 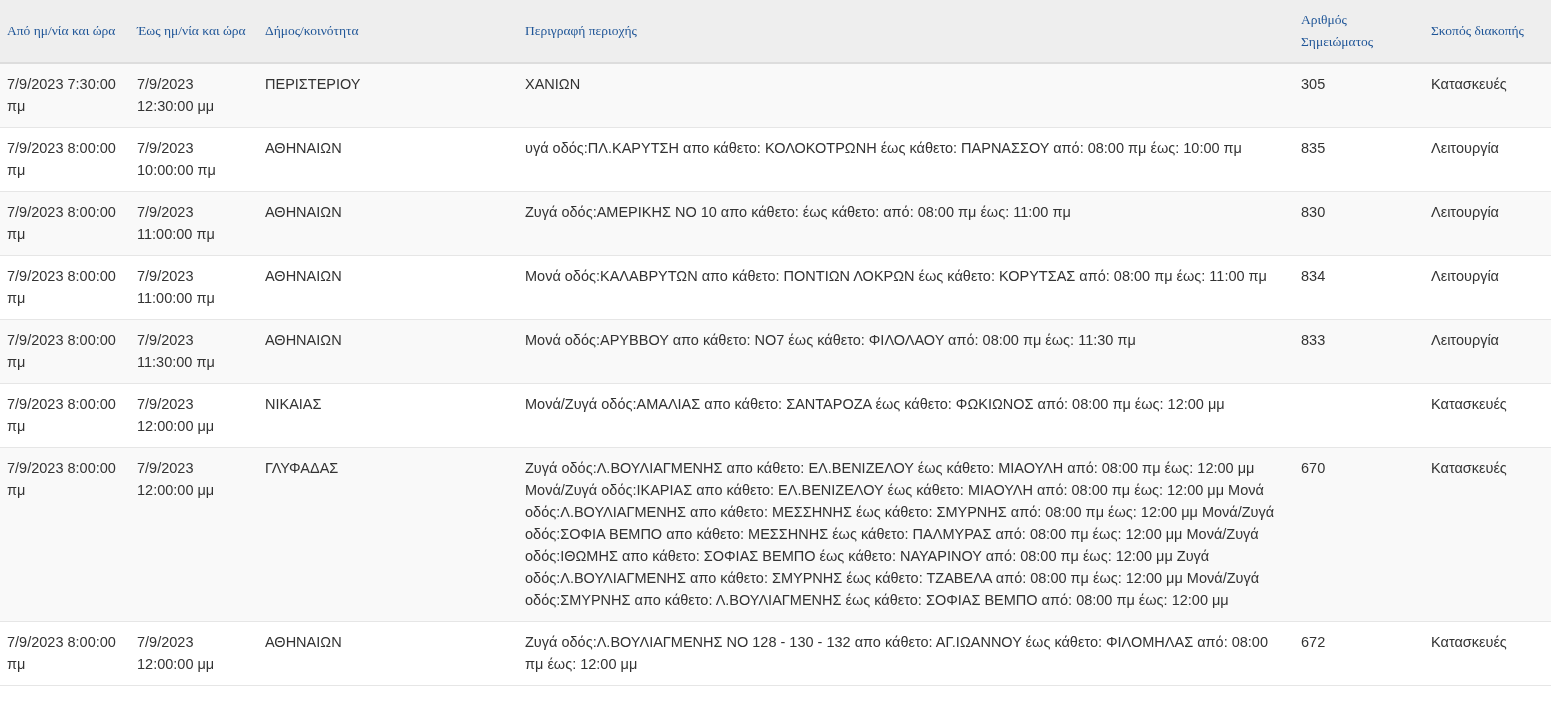 I want to click on table-cell: Μονά οδός:ΑΡΥΒΒΟΥ απο κάθετο: ΝΟ7 έως κάθετο: ΦΙΛΟΛΑΟΥ από: 08:00 πμ έως: 11:30 πμ, so click(x=906, y=351).